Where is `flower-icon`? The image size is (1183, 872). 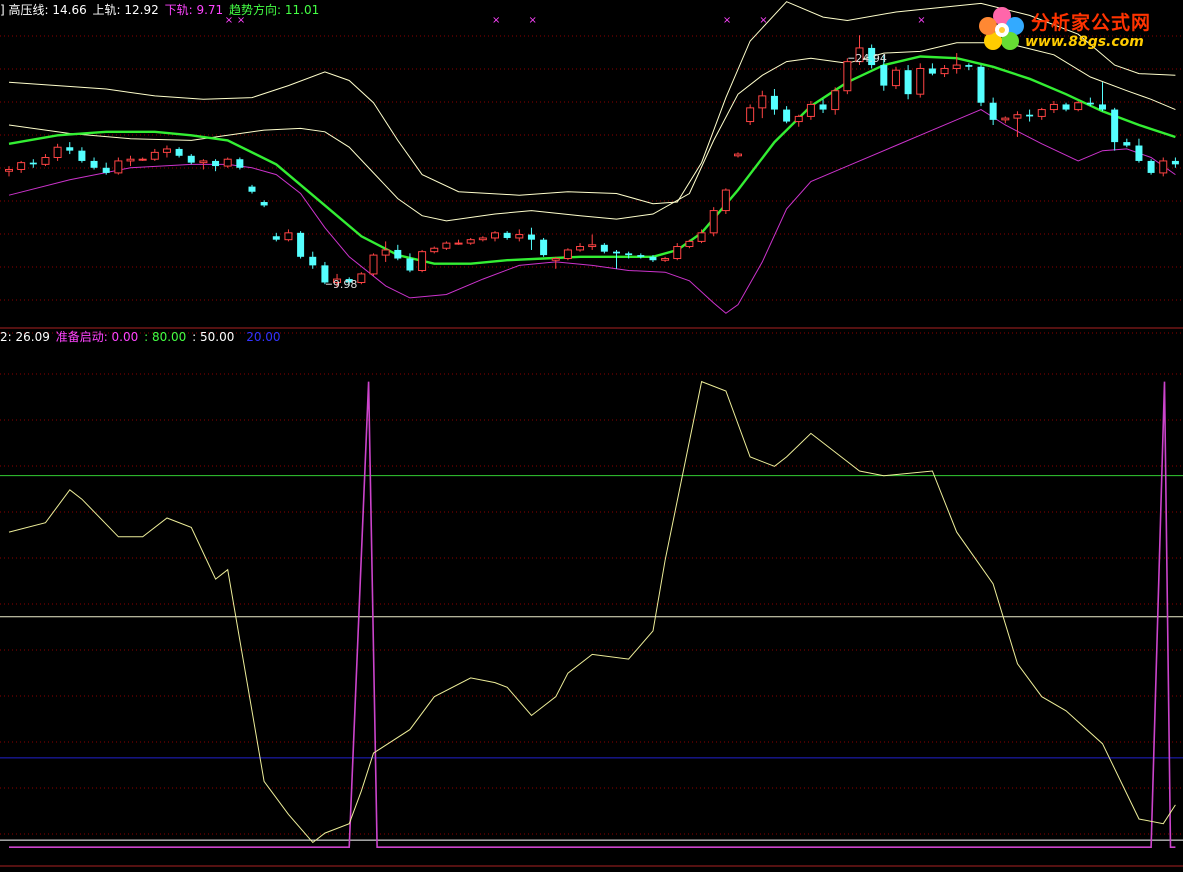 flower-icon is located at coordinates (1001, 28).